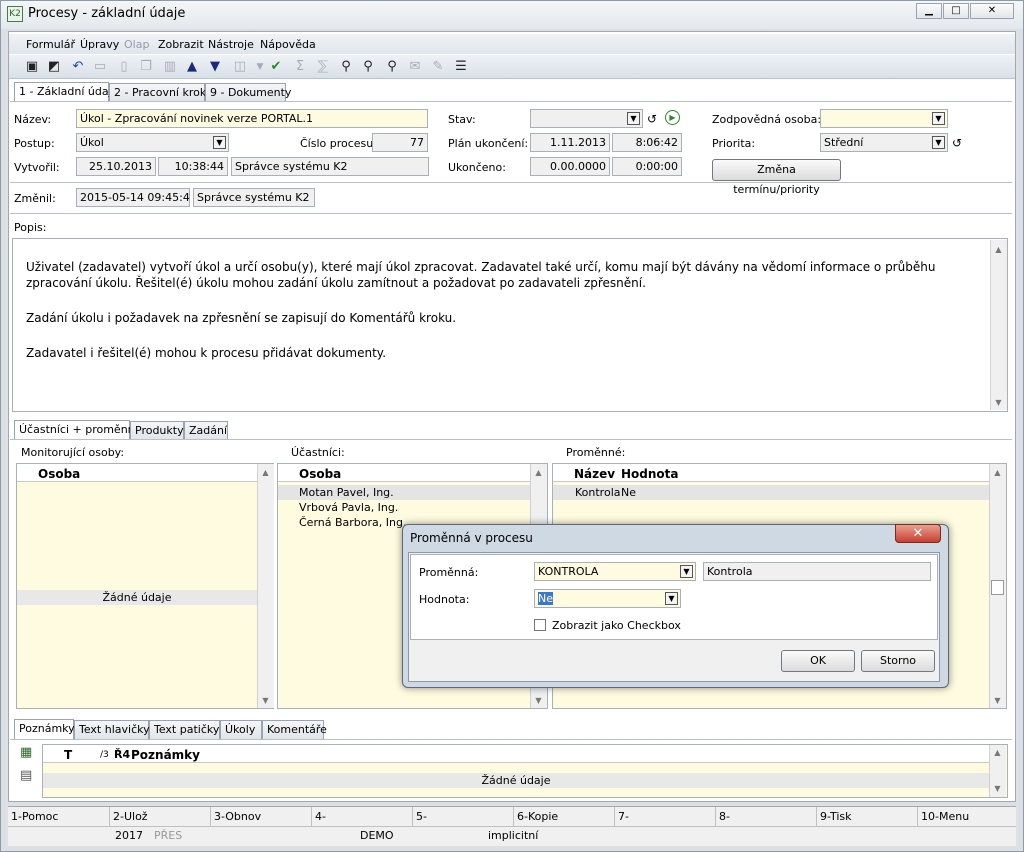 The image size is (1024, 852). What do you see at coordinates (724, 816) in the screenshot?
I see `fkey-8: 8-` at bounding box center [724, 816].